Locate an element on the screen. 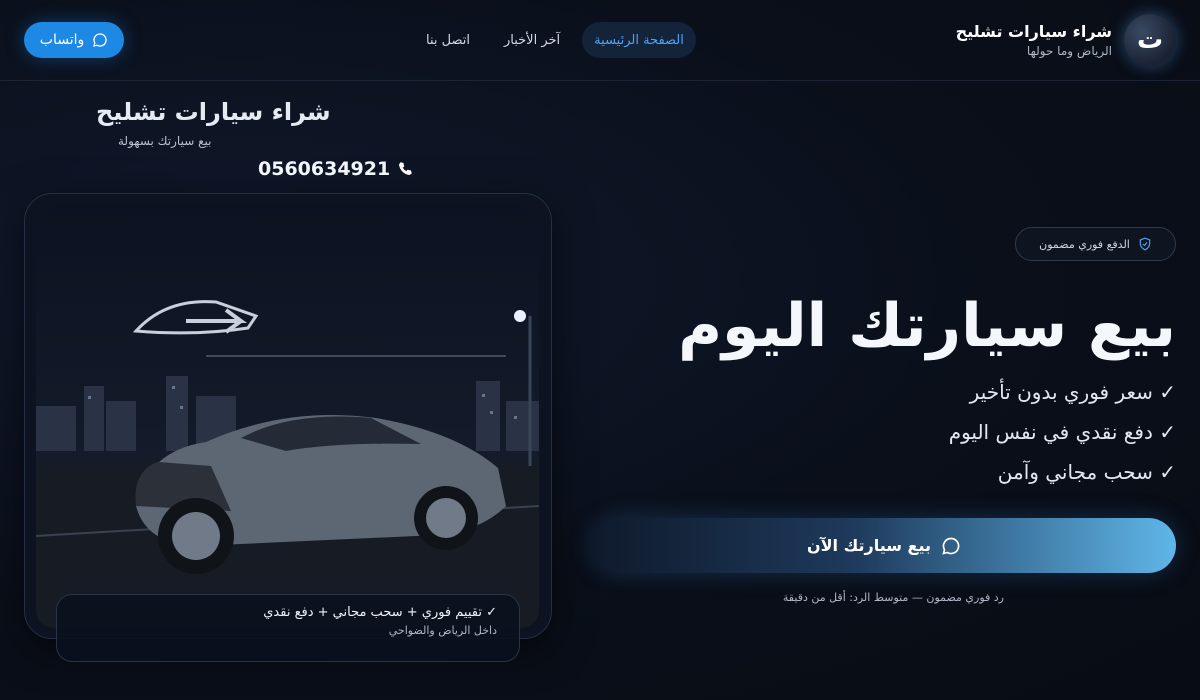 The image size is (1200, 700). brand: ت شراء سيارات تشليح الرياض وما حولها is located at coordinates (1066, 40).